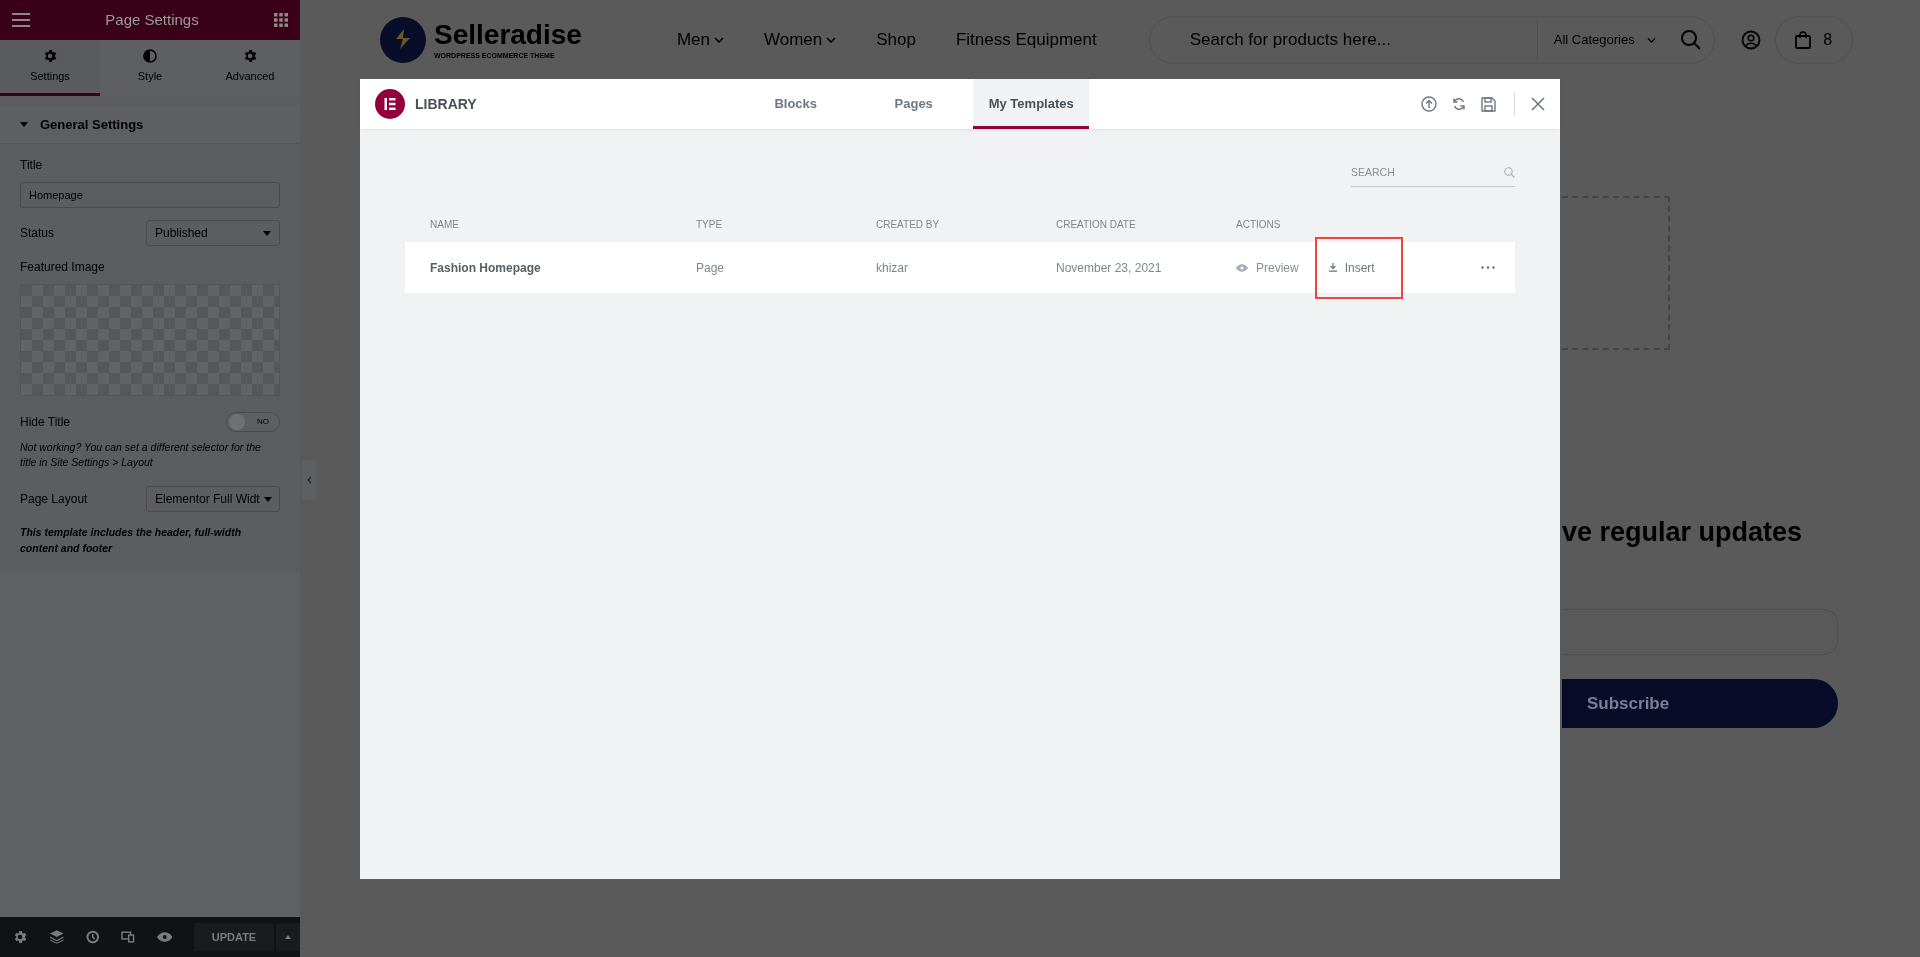  I want to click on panel-tab: Settings, so click(50, 68).